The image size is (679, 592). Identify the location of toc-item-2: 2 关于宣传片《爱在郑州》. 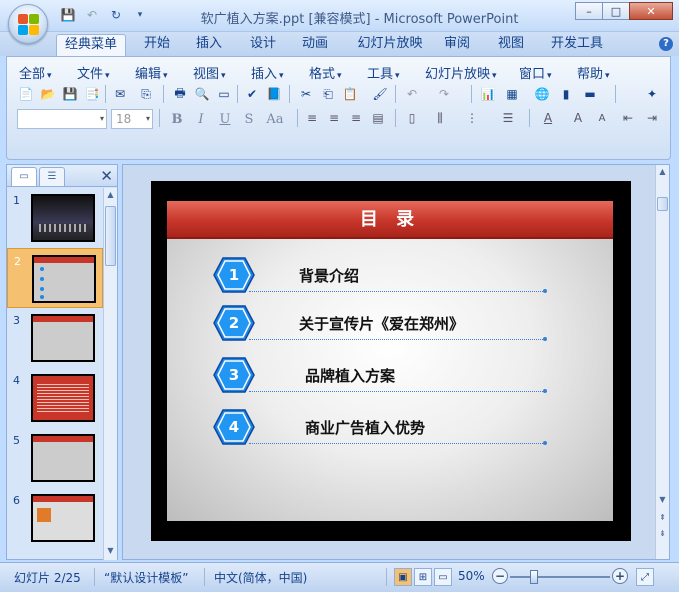
(383, 325).